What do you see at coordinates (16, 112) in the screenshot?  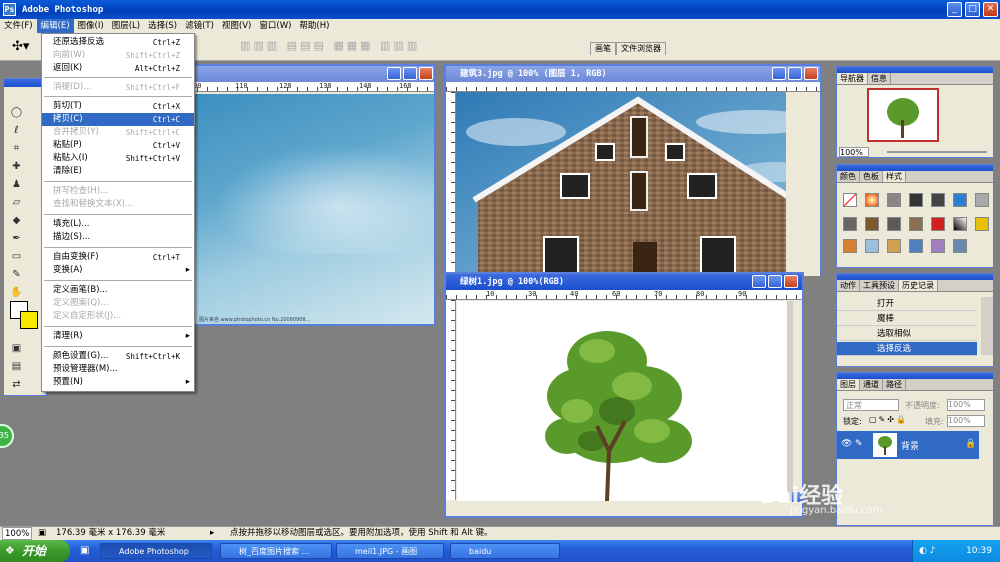 I see `marquee-tool-icon: ◯` at bounding box center [16, 112].